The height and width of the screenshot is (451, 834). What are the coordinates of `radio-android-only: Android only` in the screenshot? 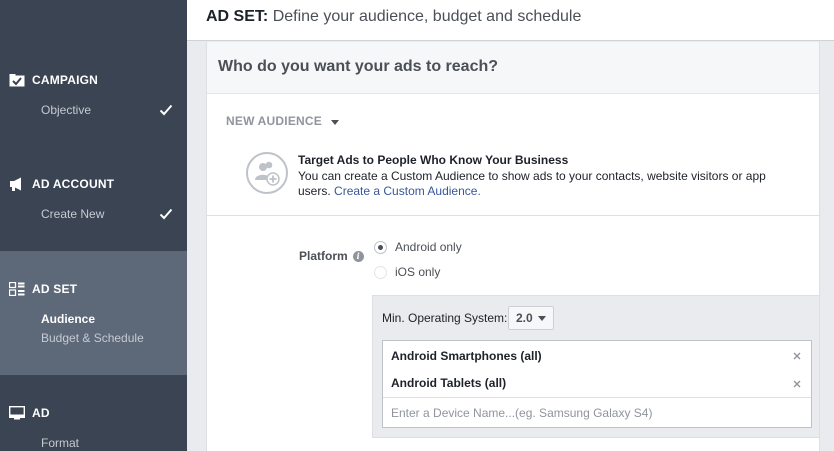 It's located at (418, 247).